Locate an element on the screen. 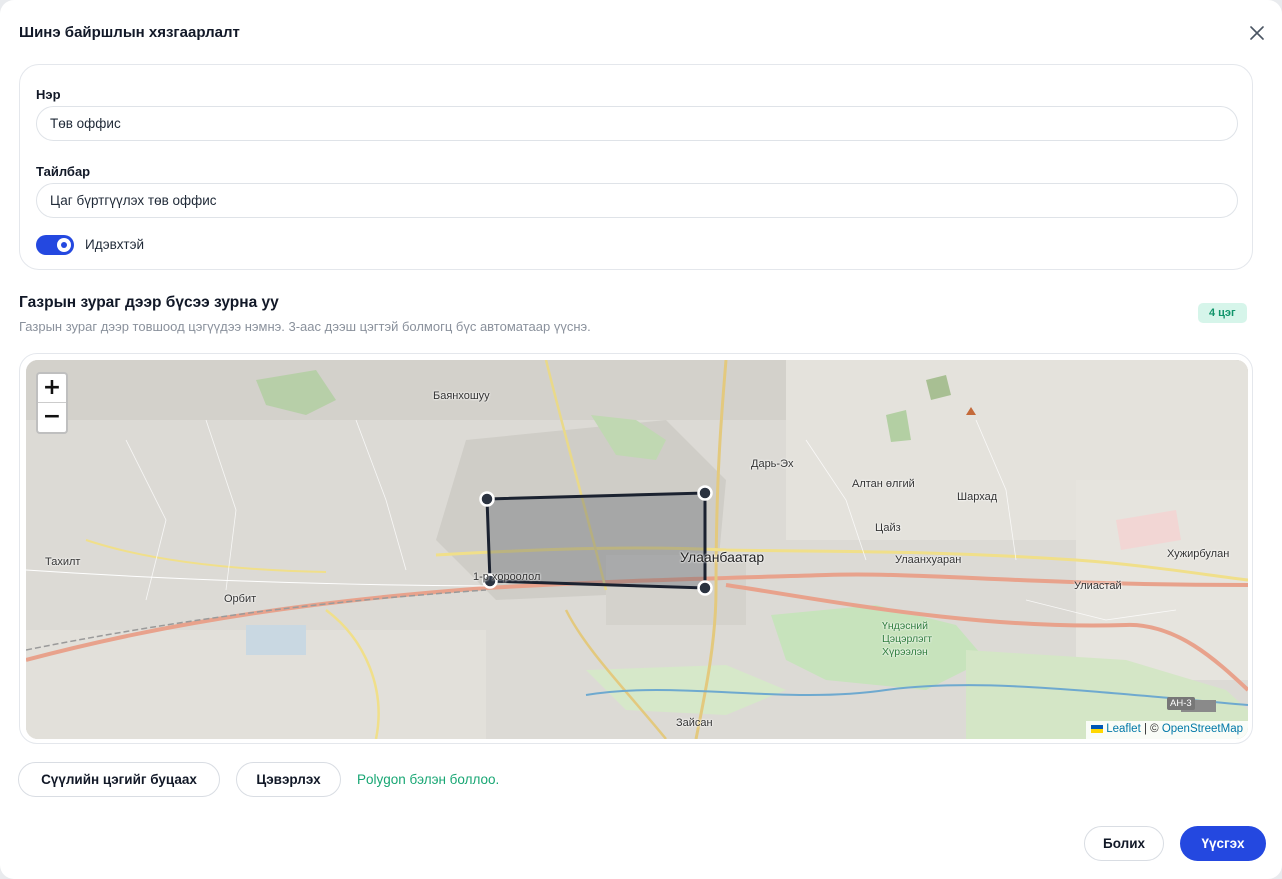 Image resolution: width=1282 pixels, height=879 pixels. close-icon is located at coordinates (1257, 33).